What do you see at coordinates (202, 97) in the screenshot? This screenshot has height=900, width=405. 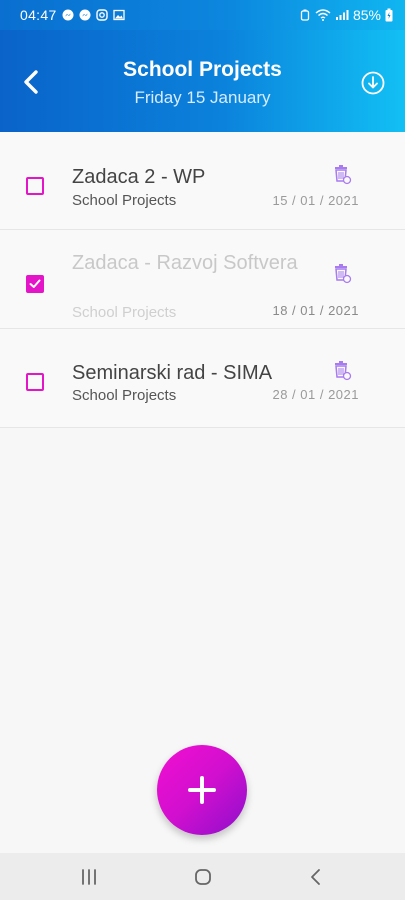 I see `header-date: Friday 15 January` at bounding box center [202, 97].